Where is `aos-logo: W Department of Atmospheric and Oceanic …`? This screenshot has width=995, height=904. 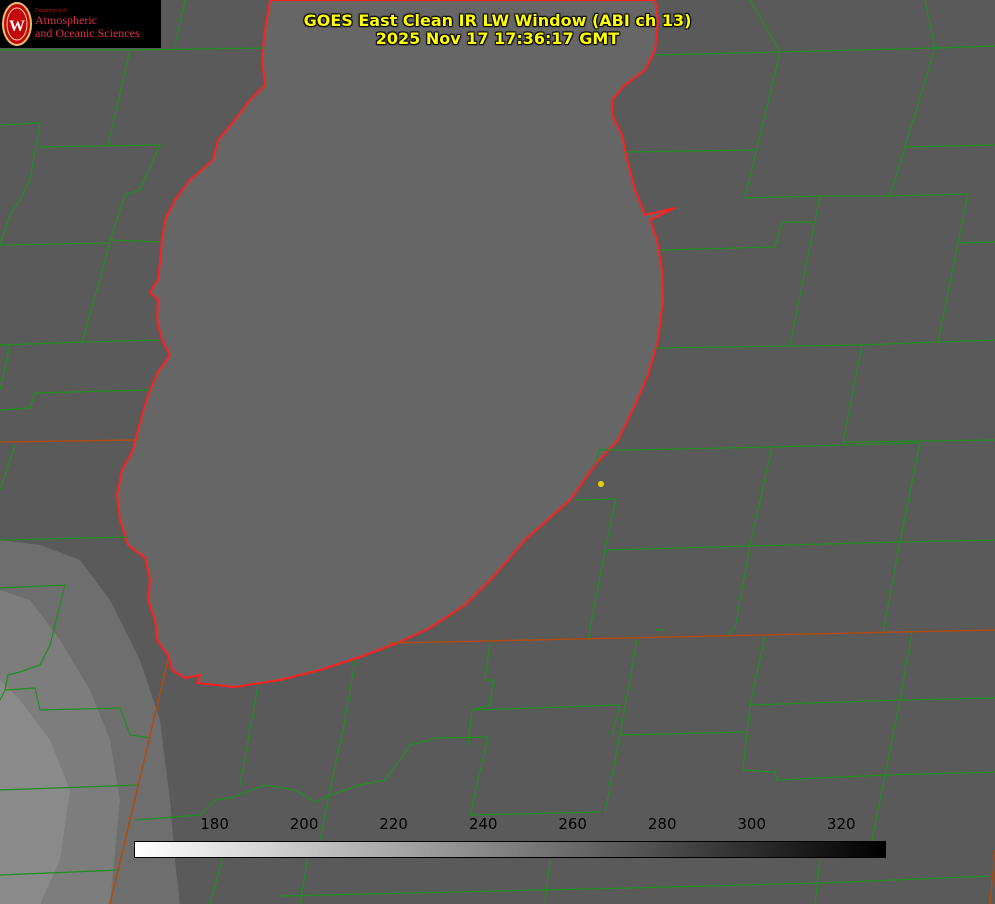 aos-logo: W Department of Atmospheric and Oceanic … is located at coordinates (80, 24).